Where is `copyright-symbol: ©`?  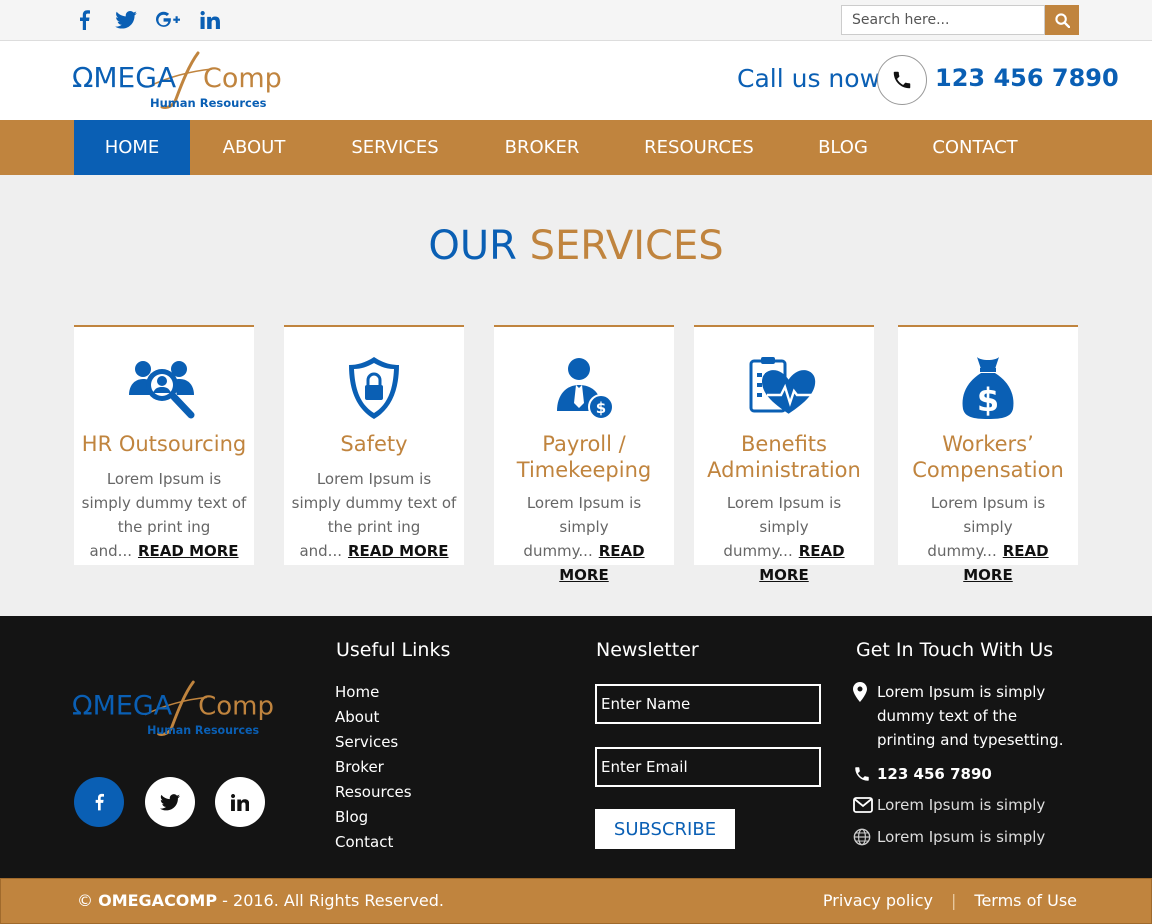 copyright-symbol: © is located at coordinates (85, 900).